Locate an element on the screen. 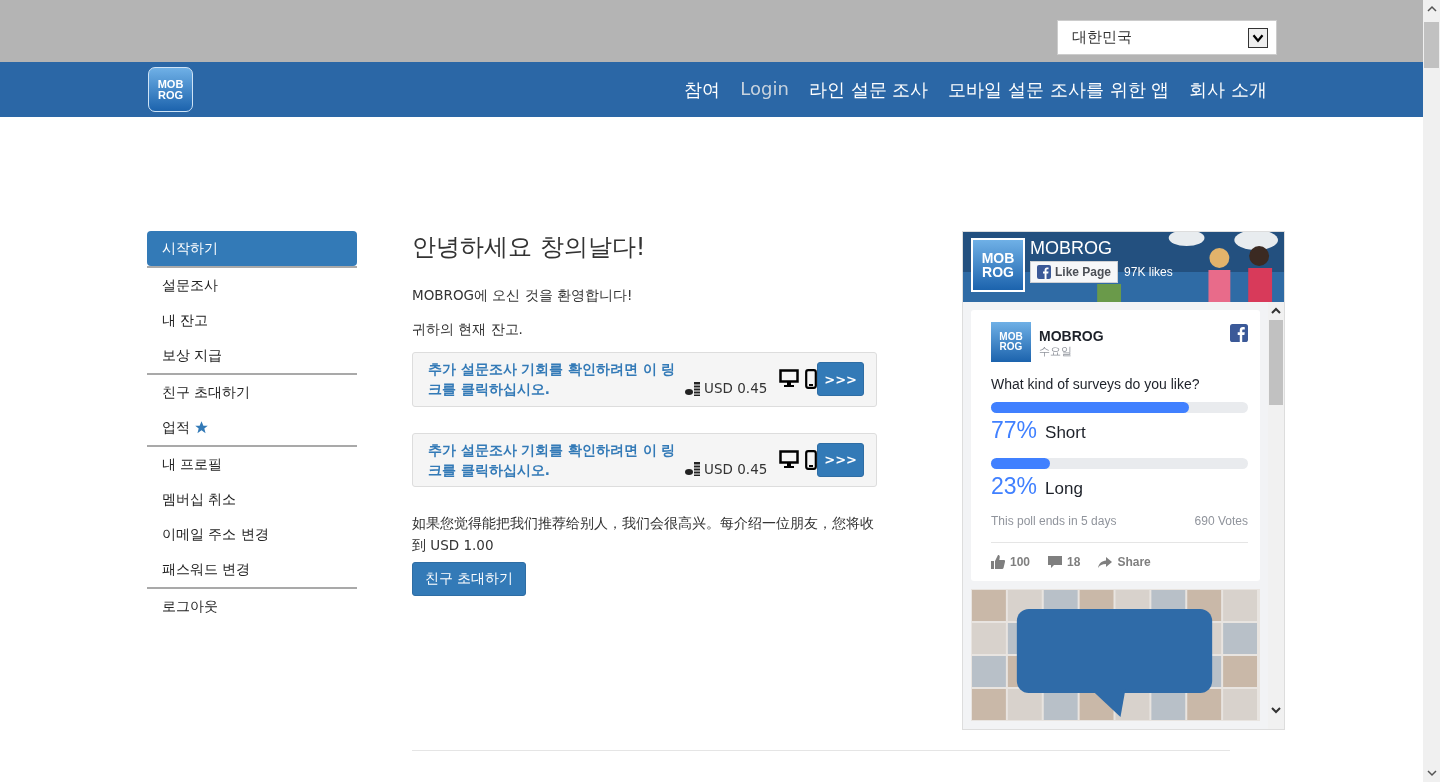 The image size is (1440, 782). sidebar-item: 내 잔고 is located at coordinates (252, 320).